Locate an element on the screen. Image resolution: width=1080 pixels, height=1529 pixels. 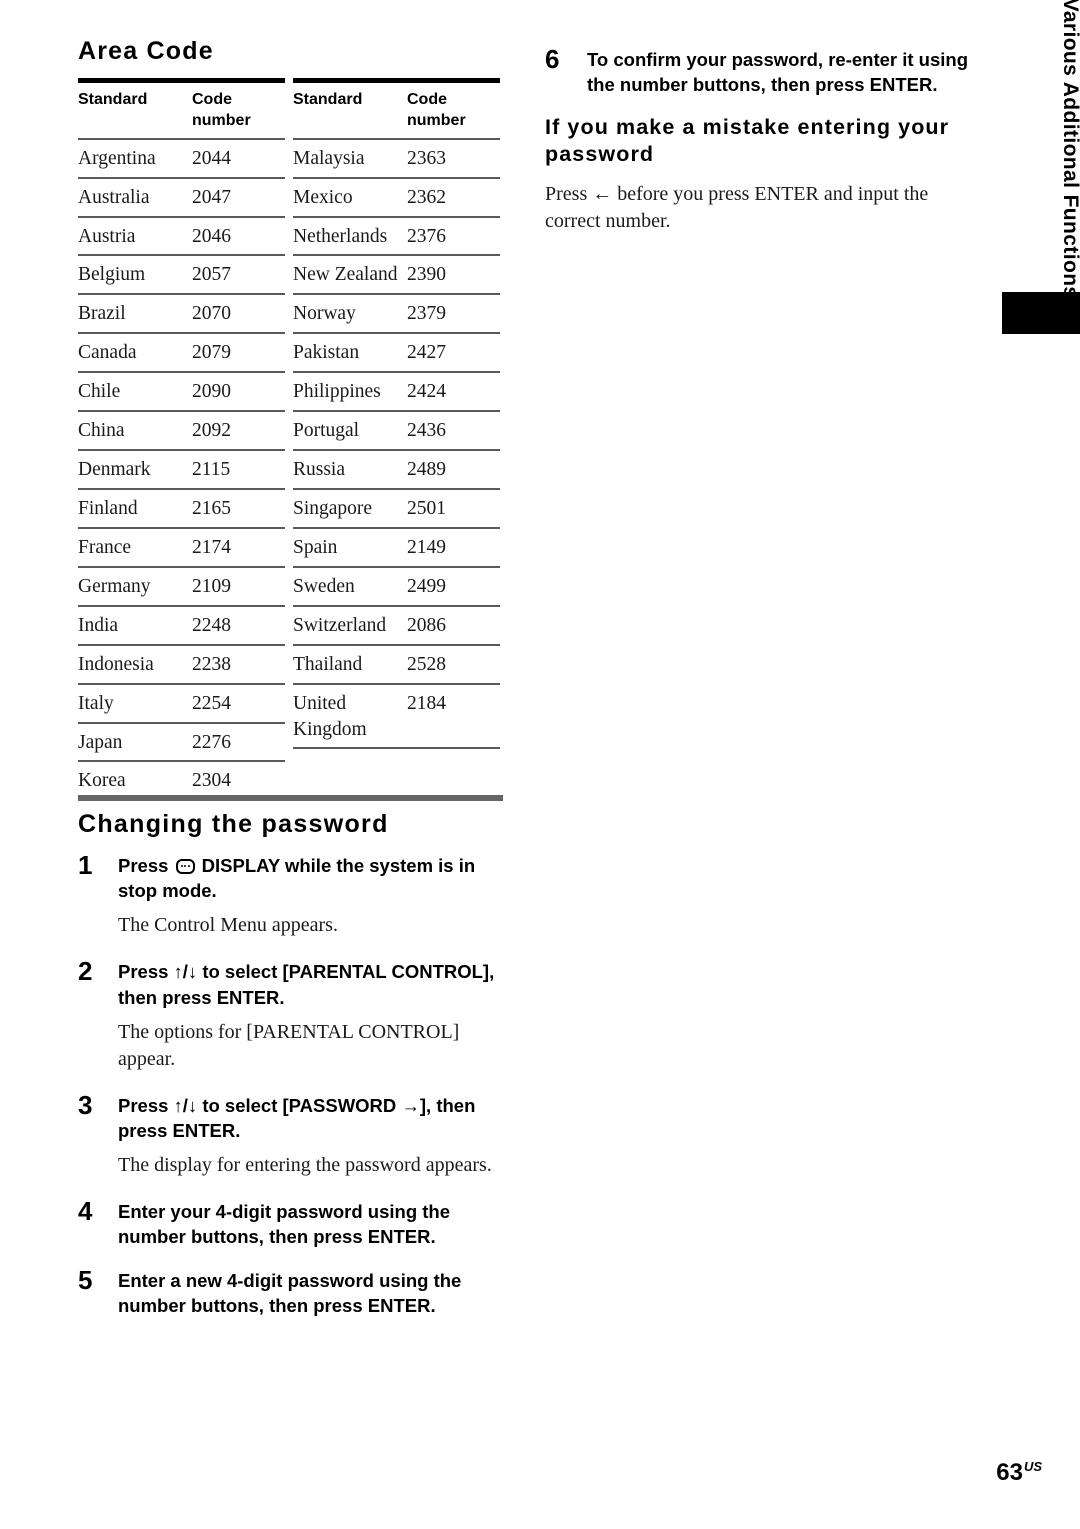
code-number-cell: 2070 is located at coordinates (211, 314).